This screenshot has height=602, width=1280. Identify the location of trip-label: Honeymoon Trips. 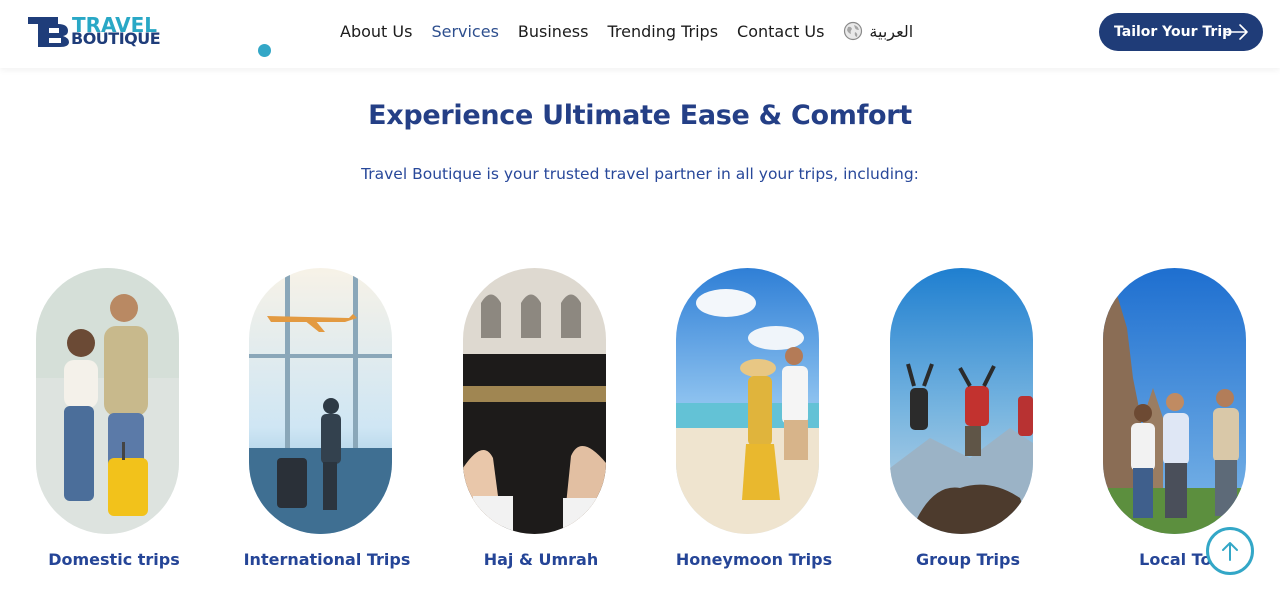
(754, 559).